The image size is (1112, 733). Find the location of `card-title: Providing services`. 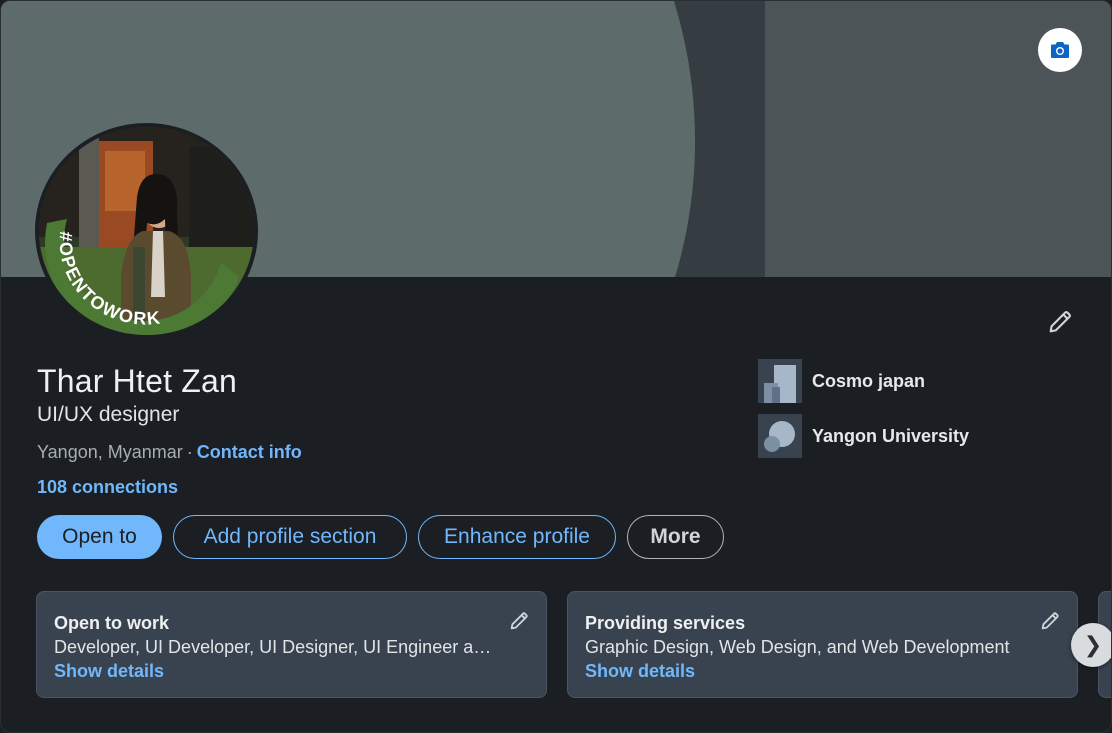

card-title: Providing services is located at coordinates (665, 623).